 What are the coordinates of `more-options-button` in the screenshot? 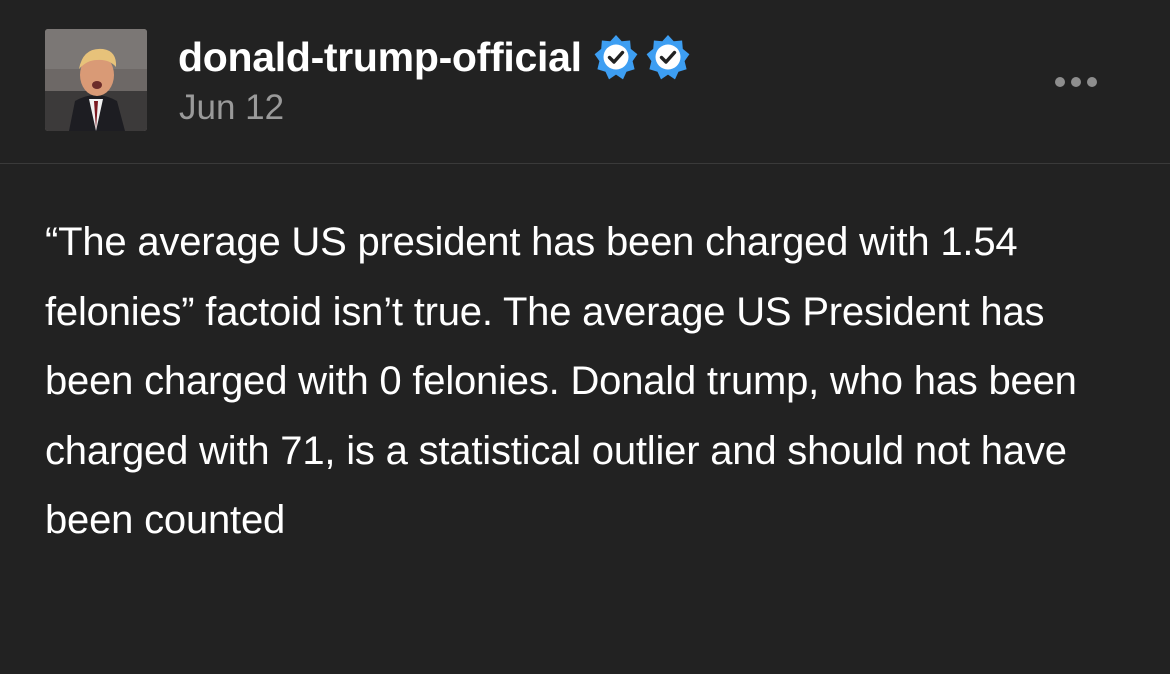 It's located at (1076, 82).